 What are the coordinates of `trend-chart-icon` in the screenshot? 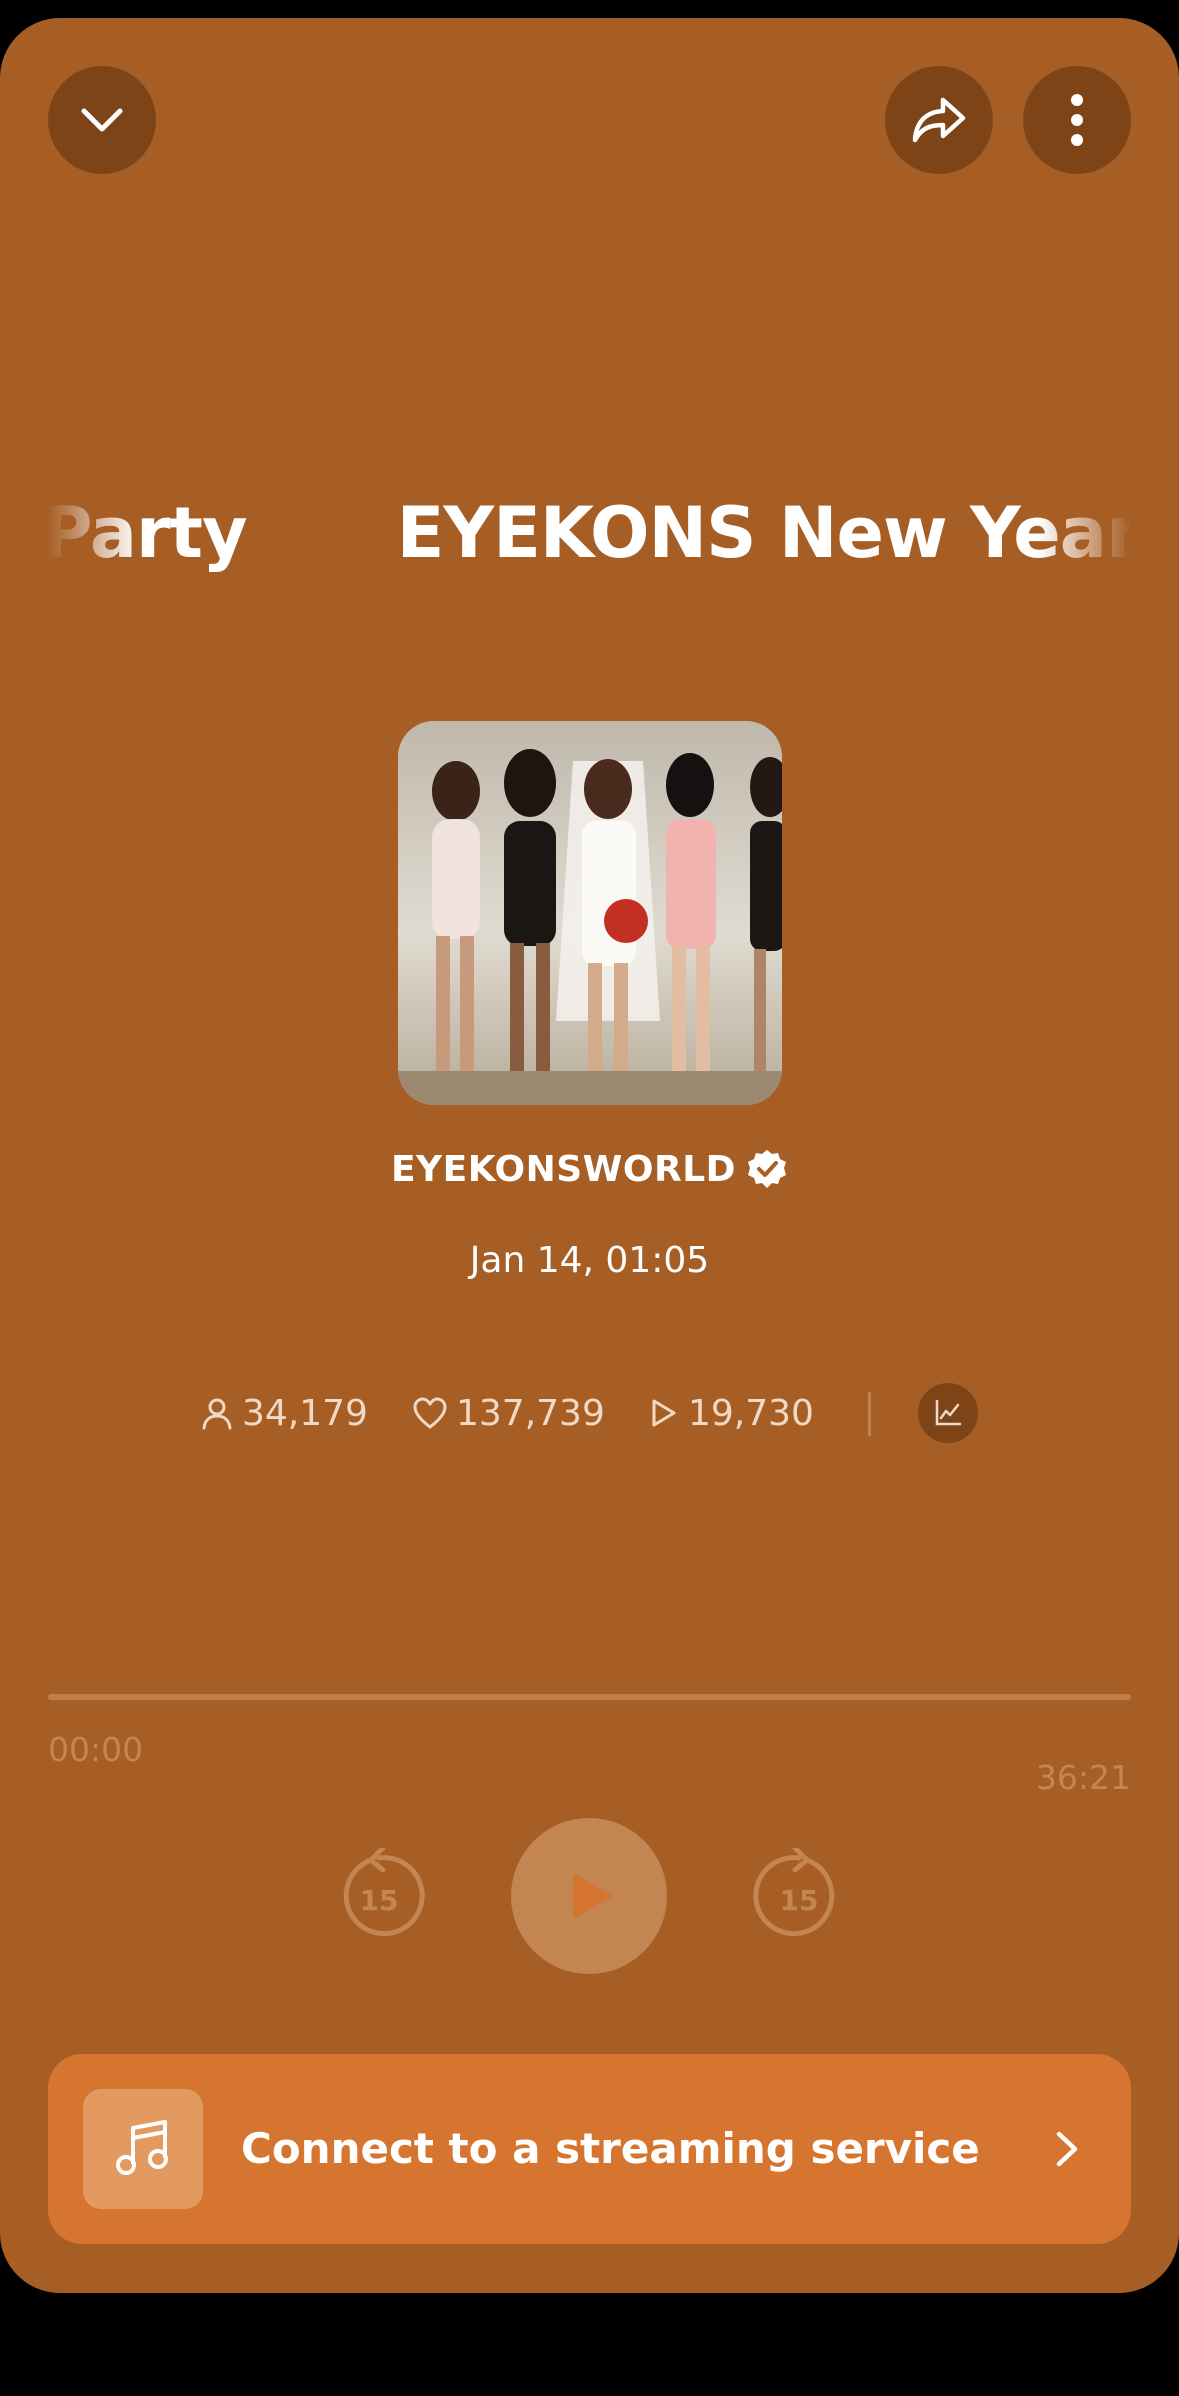 It's located at (948, 1412).